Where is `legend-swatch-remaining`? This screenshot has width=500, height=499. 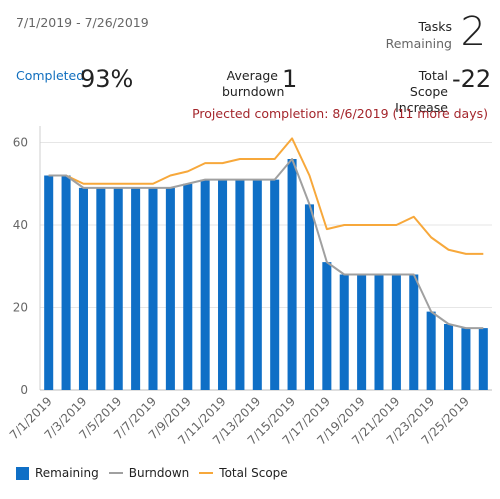
legend-swatch-remaining is located at coordinates (22, 473).